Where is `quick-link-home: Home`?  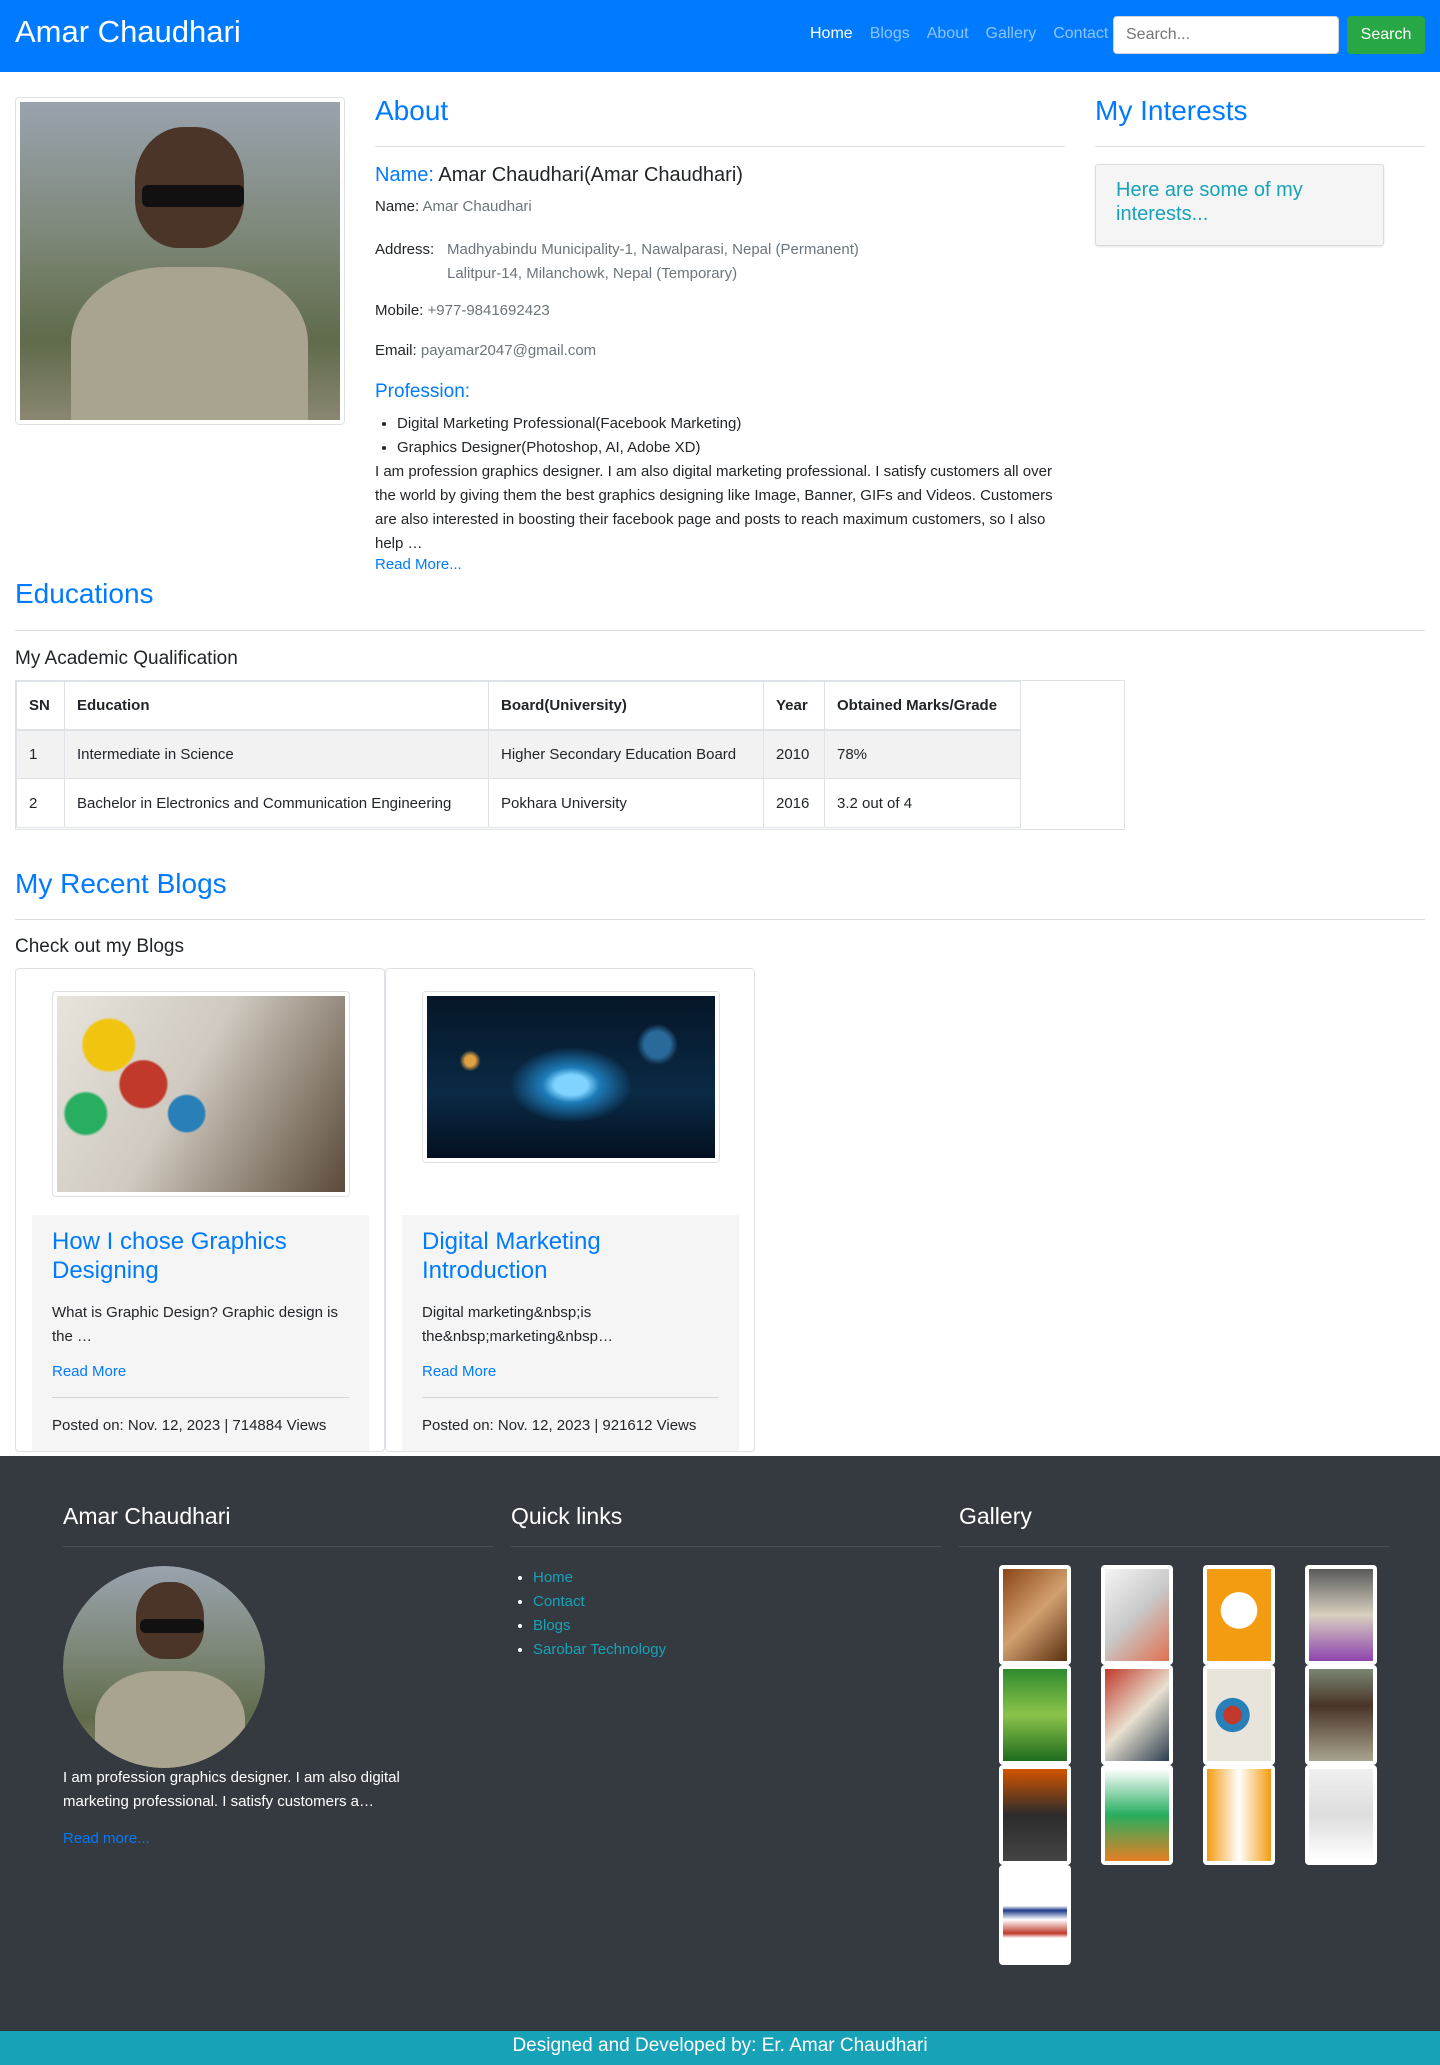
quick-link-home: Home is located at coordinates (599, 1578).